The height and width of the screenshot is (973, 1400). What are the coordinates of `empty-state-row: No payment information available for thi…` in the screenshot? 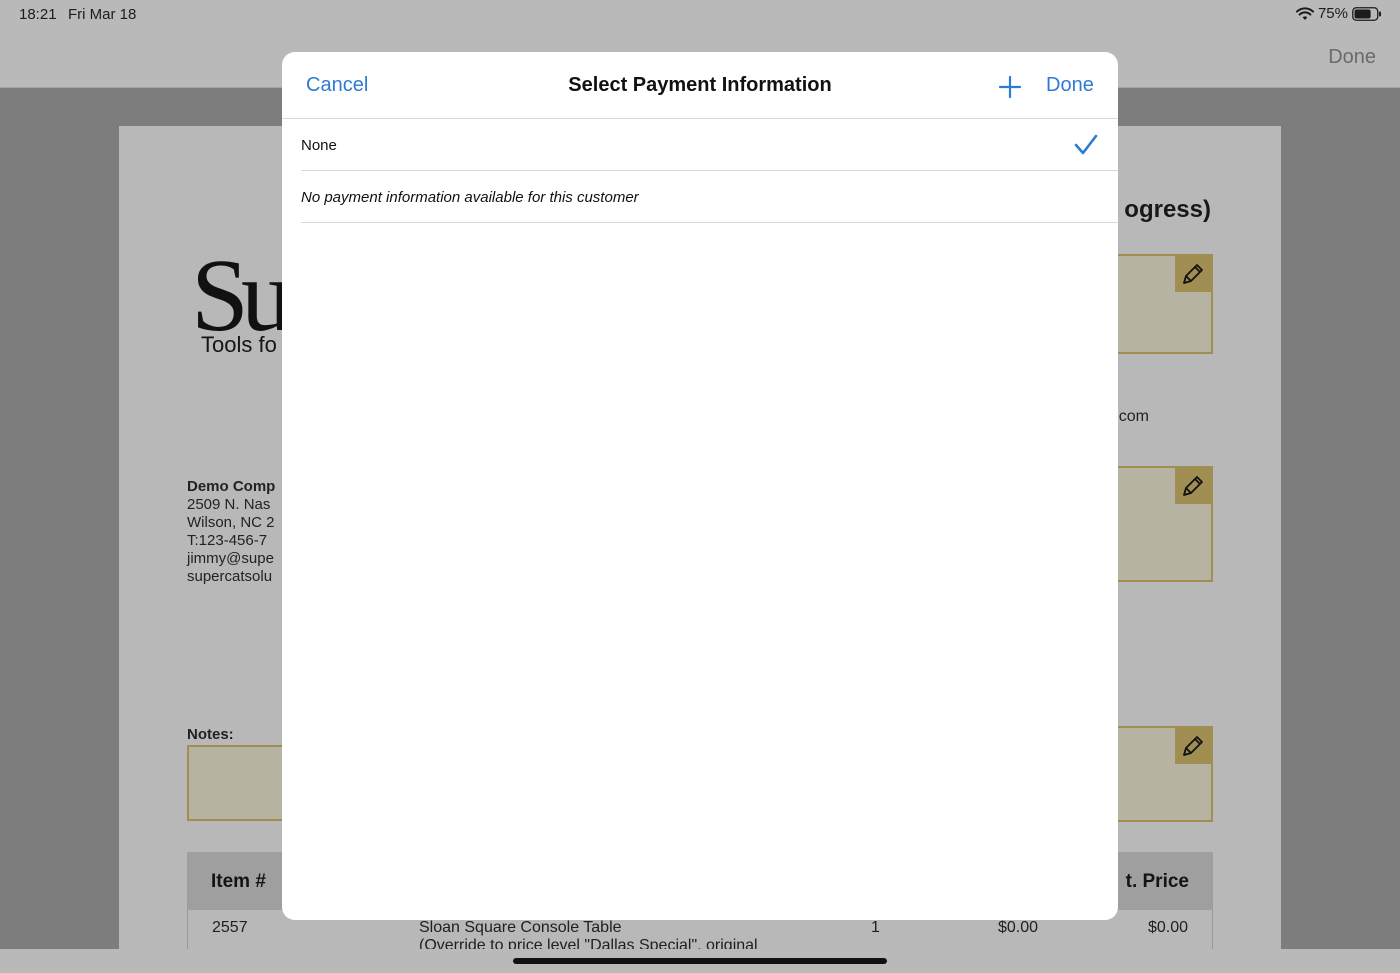 It's located at (709, 197).